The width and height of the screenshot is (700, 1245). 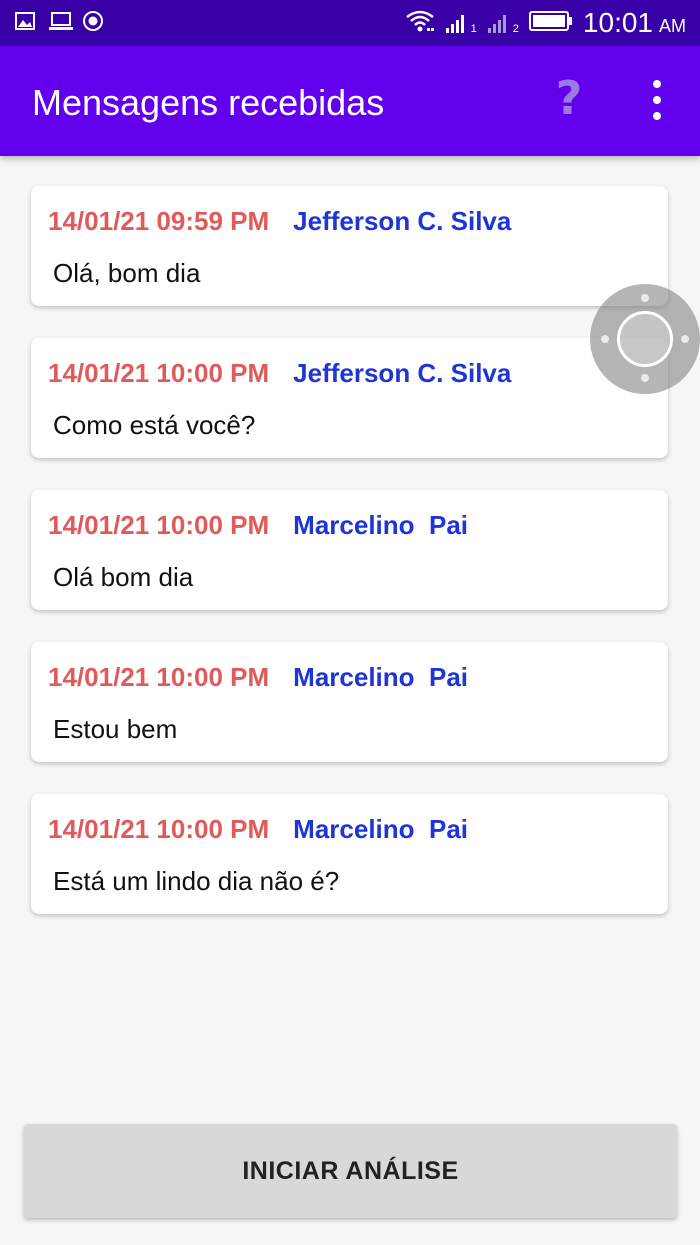 I want to click on gallery-icon, so click(x=25, y=21).